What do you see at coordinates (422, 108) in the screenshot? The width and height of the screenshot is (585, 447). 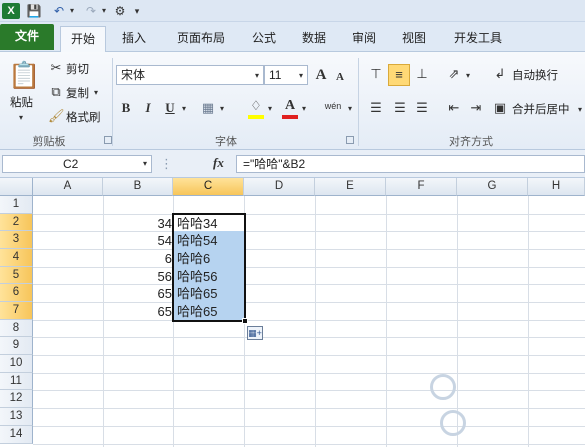 I see `align-right-icon: ☰` at bounding box center [422, 108].